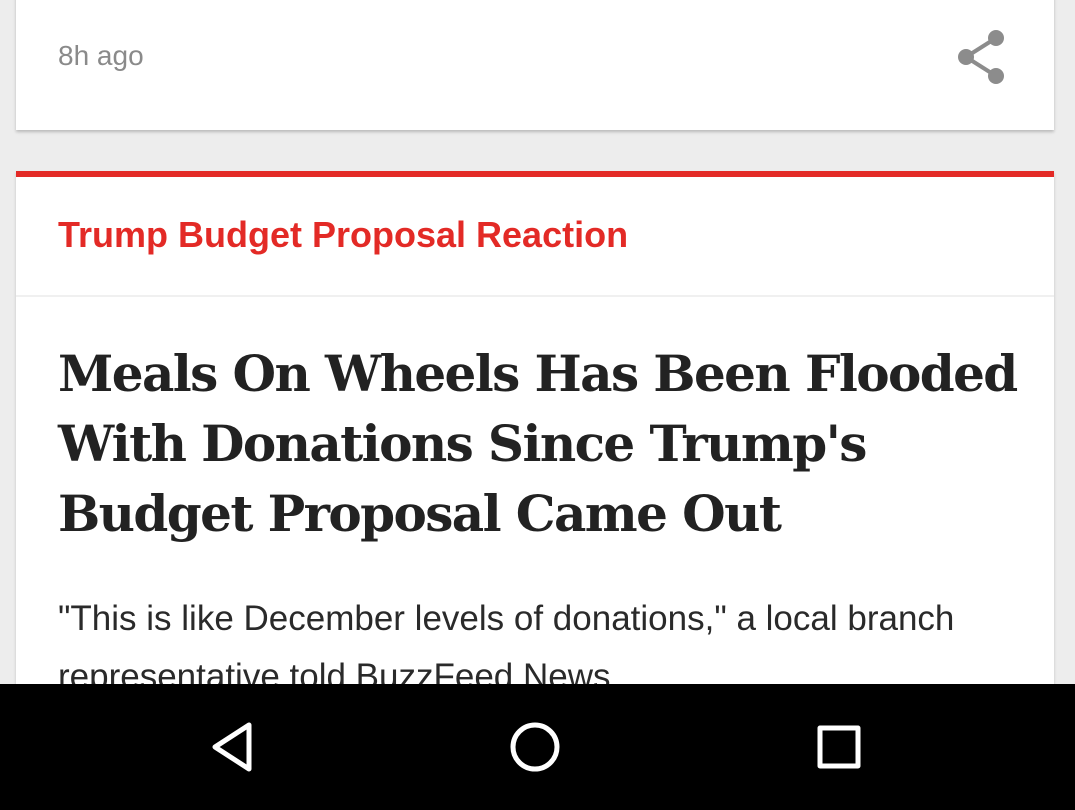  I want to click on topic-title: Trump Budget Proposal Reaction, so click(343, 234).